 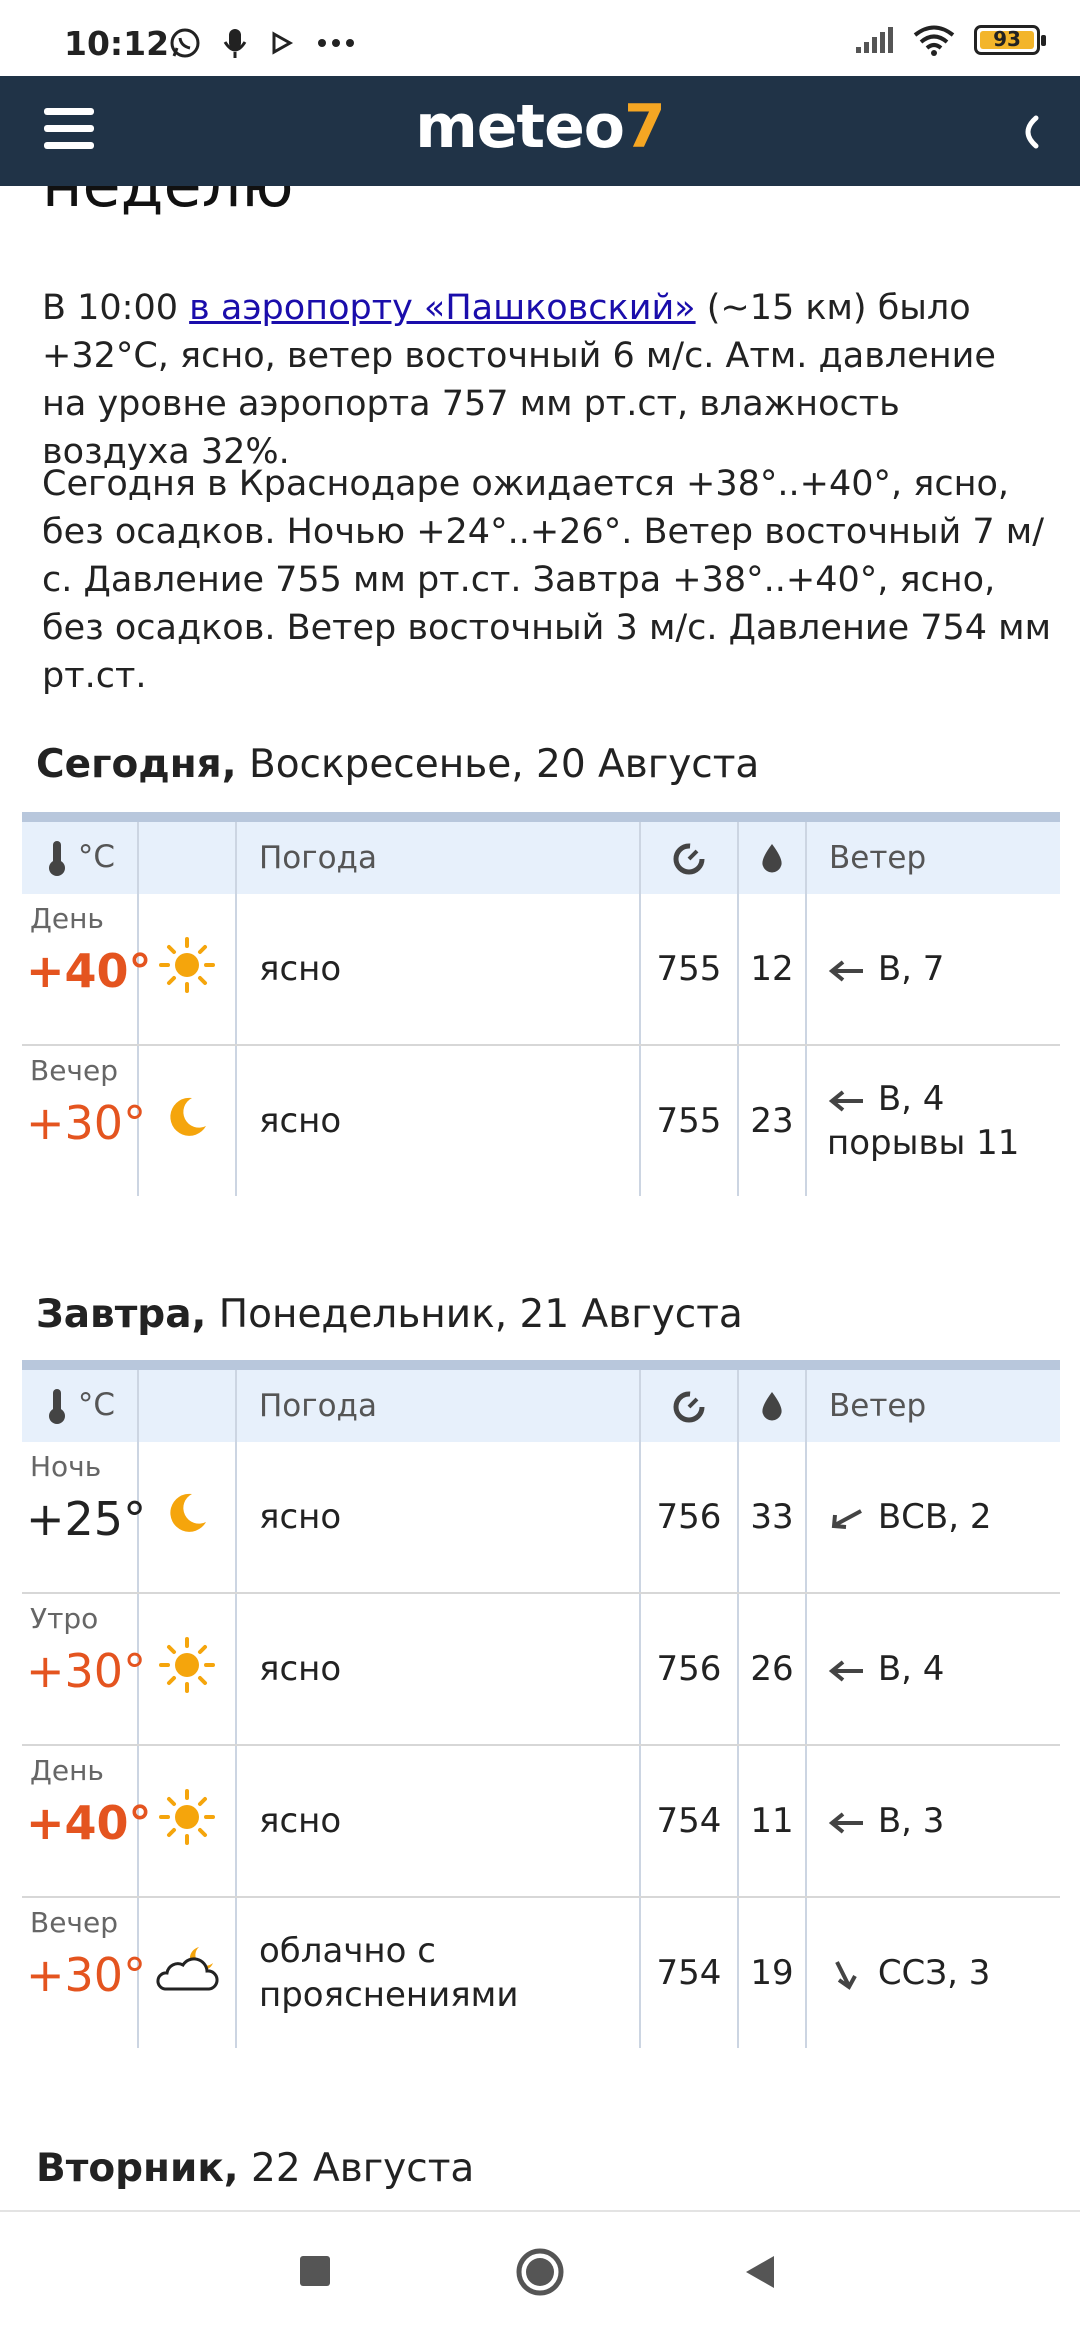 What do you see at coordinates (255, 2168) in the screenshot?
I see `day-title: Вторник, 22 Августа` at bounding box center [255, 2168].